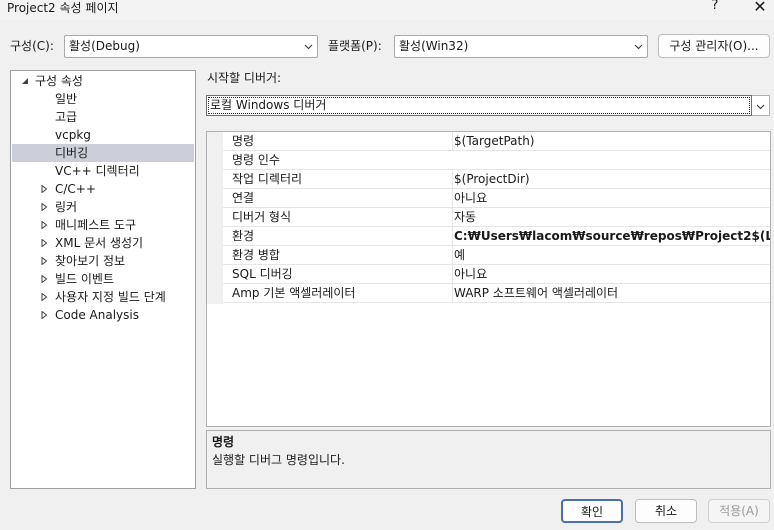  I want to click on description-title: 명령, so click(223, 442).